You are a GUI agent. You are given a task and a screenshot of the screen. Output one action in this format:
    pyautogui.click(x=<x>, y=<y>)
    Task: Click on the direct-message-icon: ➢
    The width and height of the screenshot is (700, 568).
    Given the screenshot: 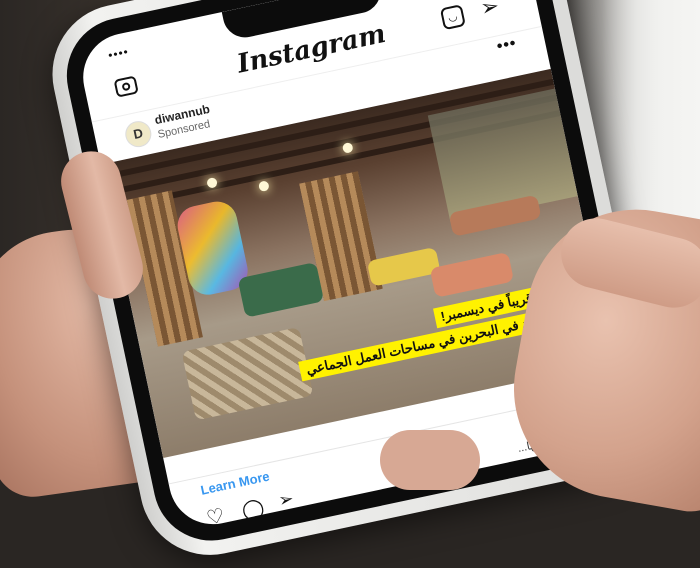 What is the action you would take?
    pyautogui.click(x=489, y=11)
    